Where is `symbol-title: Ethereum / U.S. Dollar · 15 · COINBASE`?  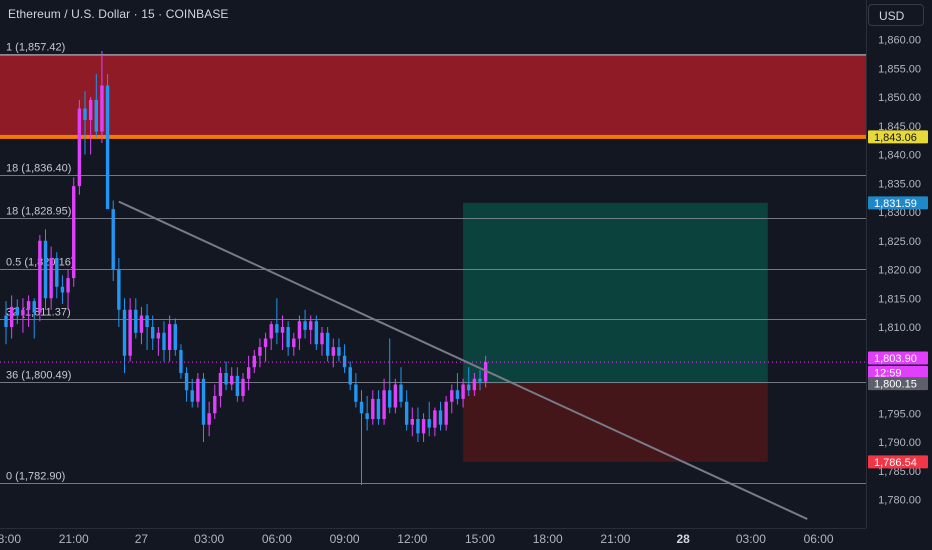
symbol-title: Ethereum / U.S. Dollar · 15 · COINBASE is located at coordinates (118, 14).